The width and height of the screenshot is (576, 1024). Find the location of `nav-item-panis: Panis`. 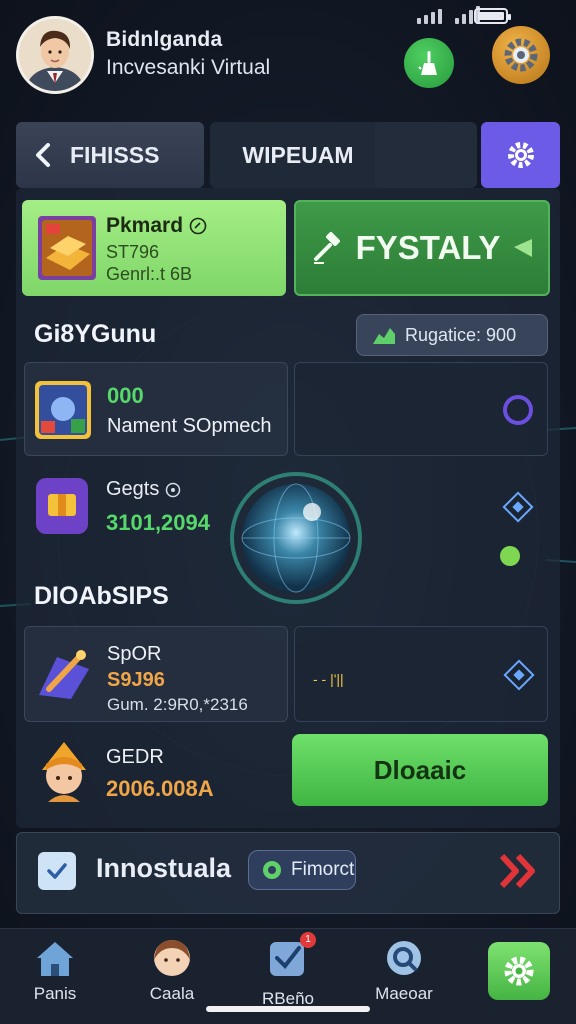

nav-item-panis: Panis is located at coordinates (55, 971).